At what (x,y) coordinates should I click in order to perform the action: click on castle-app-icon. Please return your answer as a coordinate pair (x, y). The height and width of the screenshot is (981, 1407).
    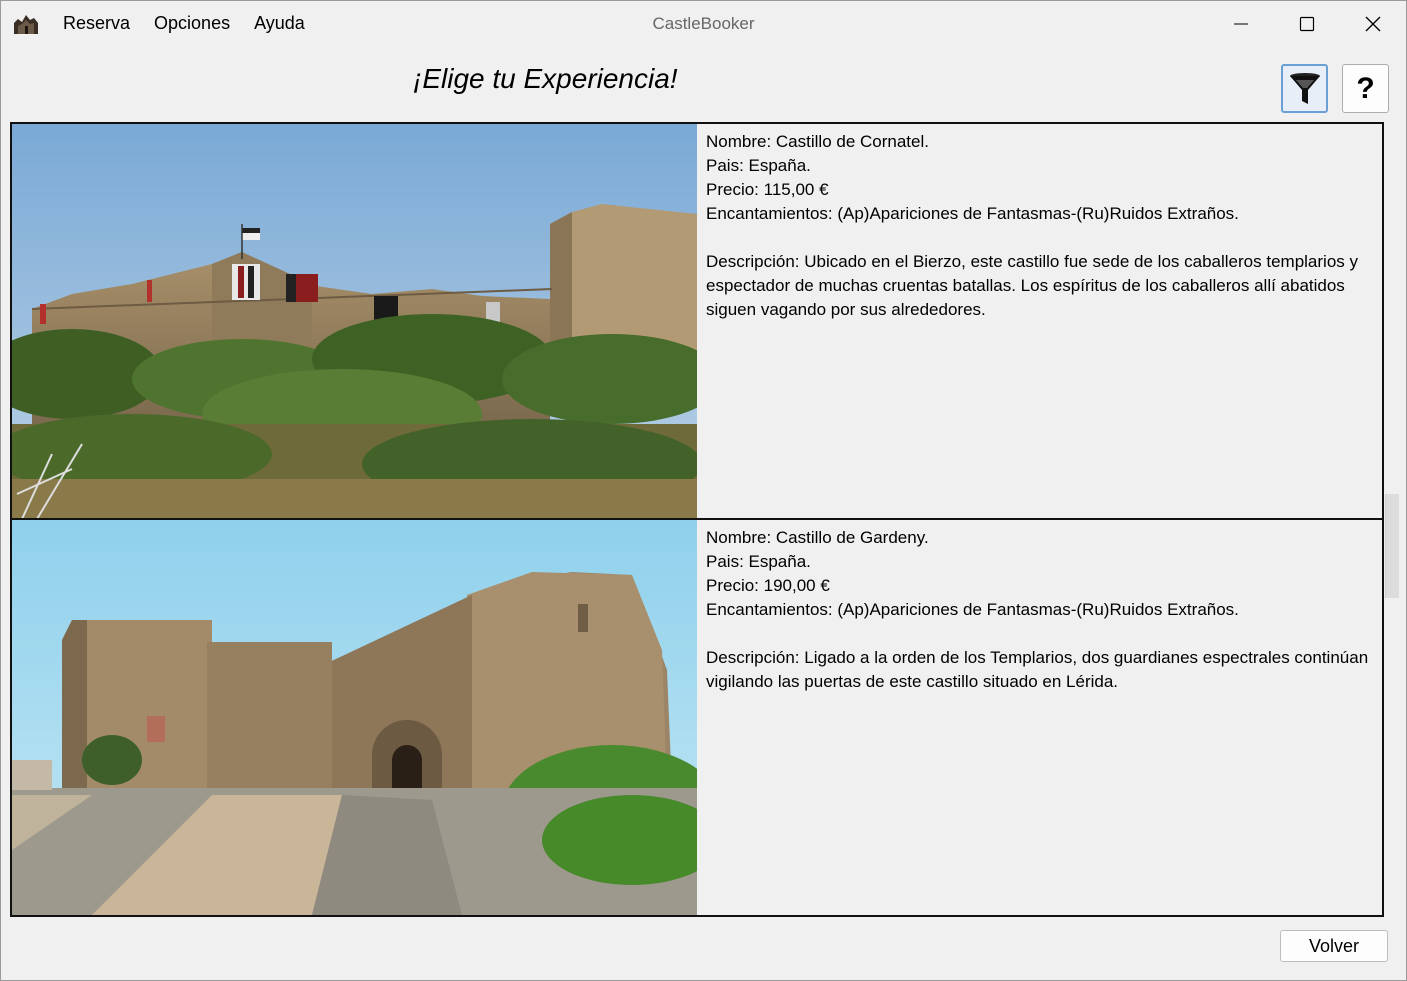
    Looking at the image, I should click on (26, 23).